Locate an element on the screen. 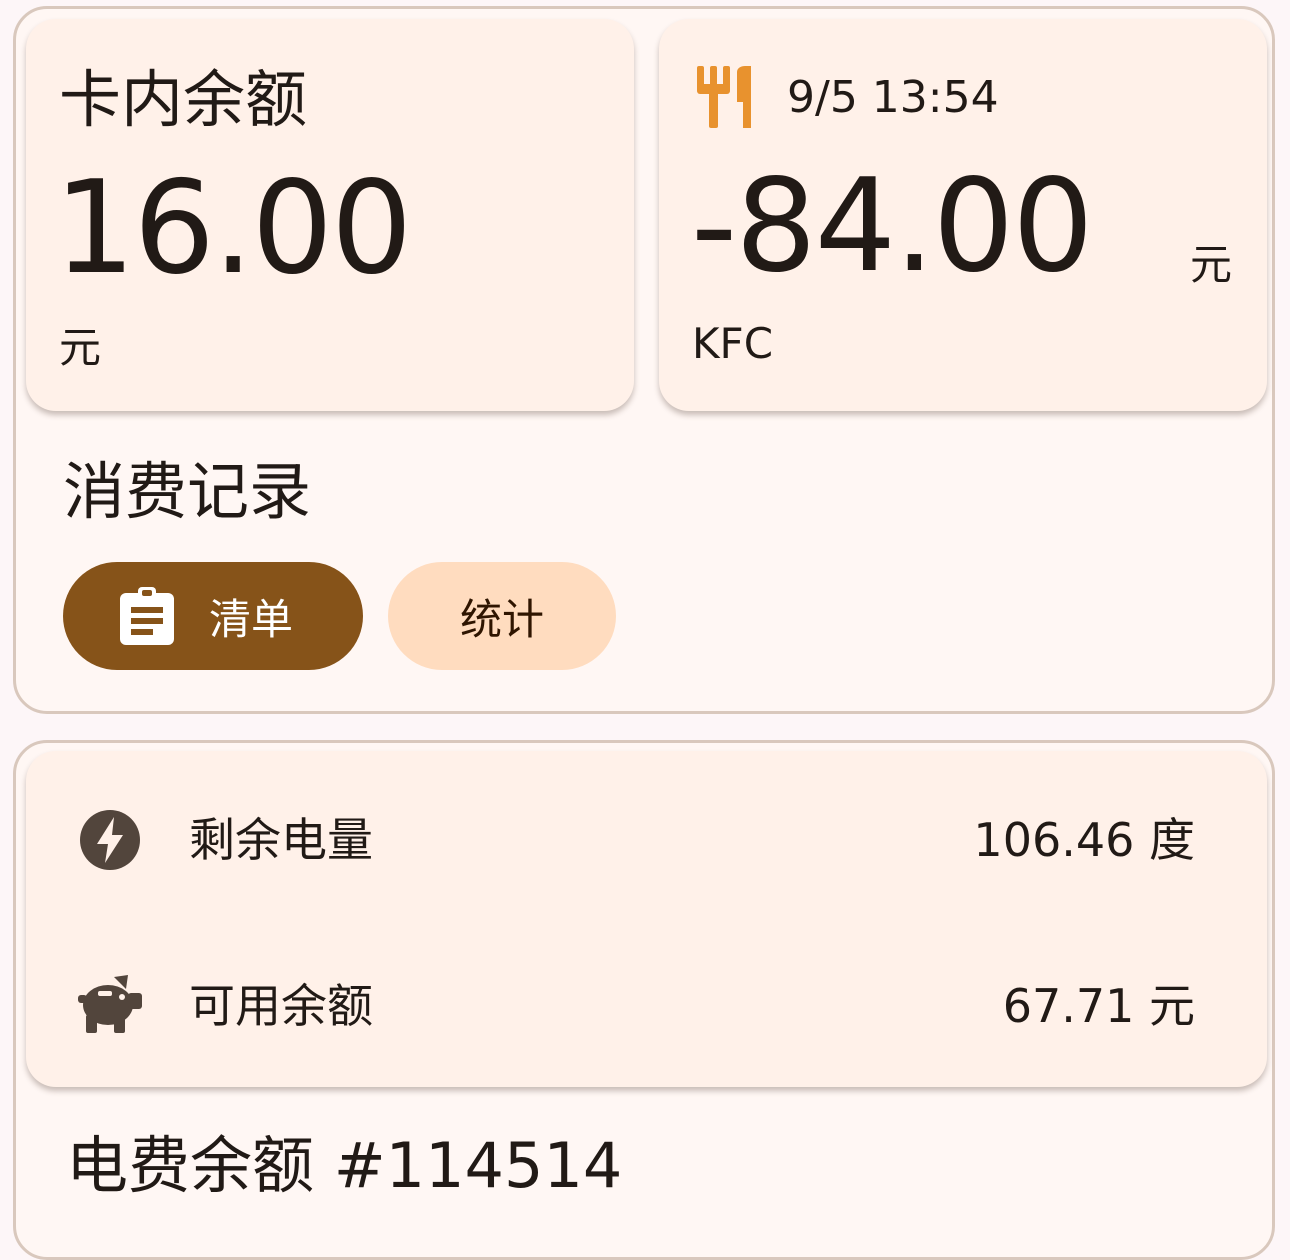 The image size is (1290, 1260). transaction-amount: -84.00 is located at coordinates (892, 226).